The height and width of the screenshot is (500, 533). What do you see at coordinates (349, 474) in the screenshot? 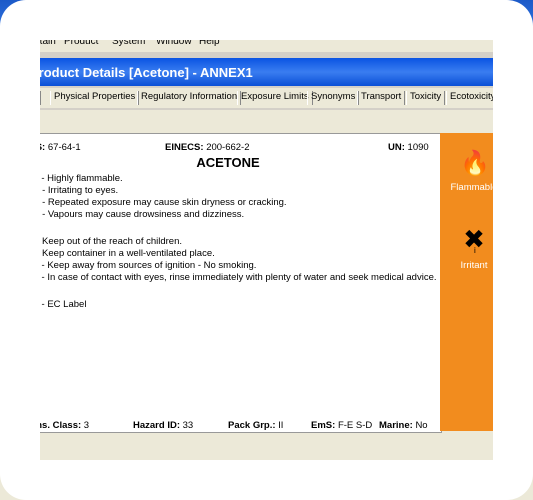
I see `calculator-icon: ▦` at bounding box center [349, 474].